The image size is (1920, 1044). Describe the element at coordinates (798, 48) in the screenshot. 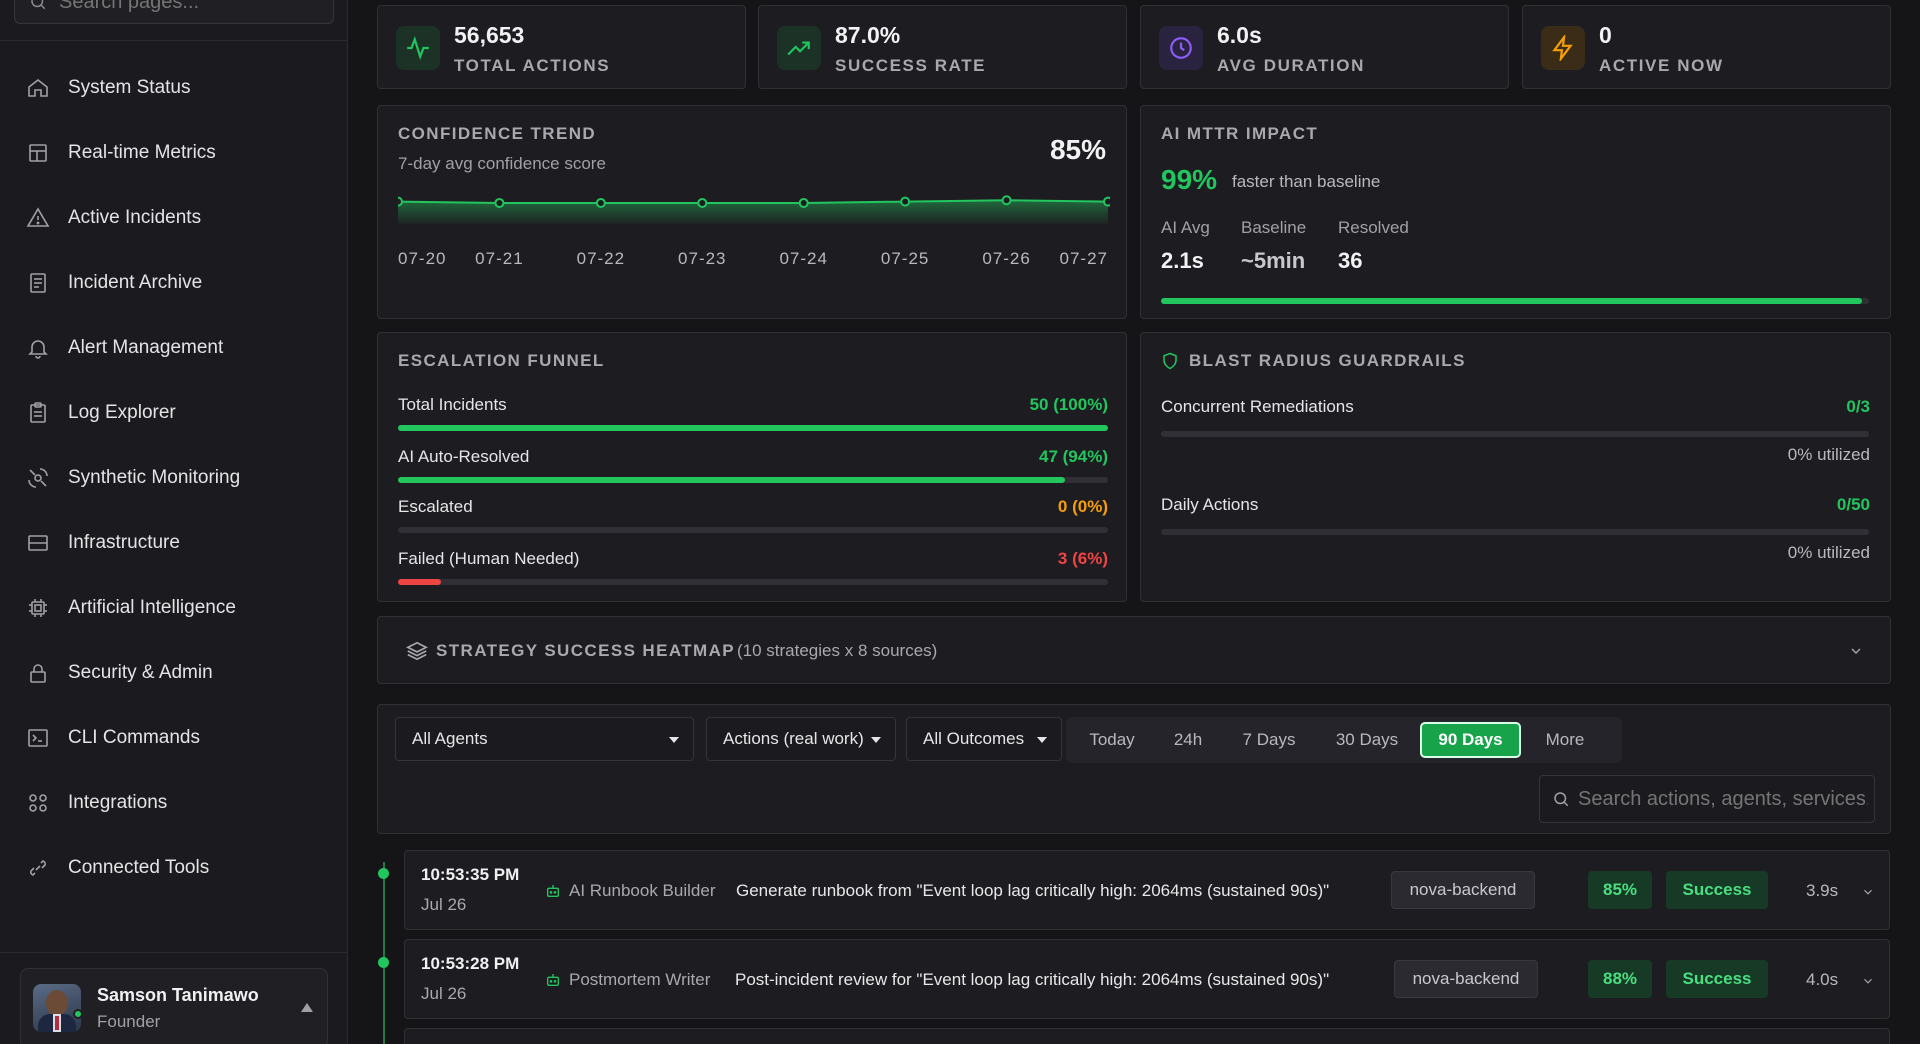

I see `trending-up-icon` at that location.